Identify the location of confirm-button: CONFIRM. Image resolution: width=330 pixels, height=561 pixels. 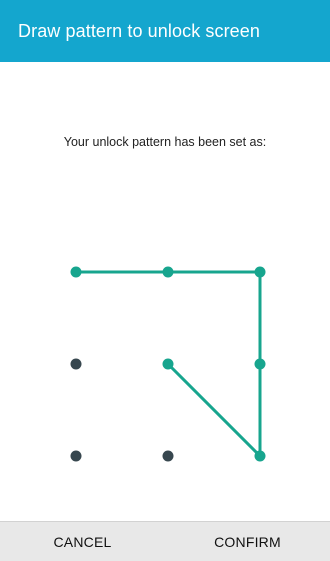
(247, 541).